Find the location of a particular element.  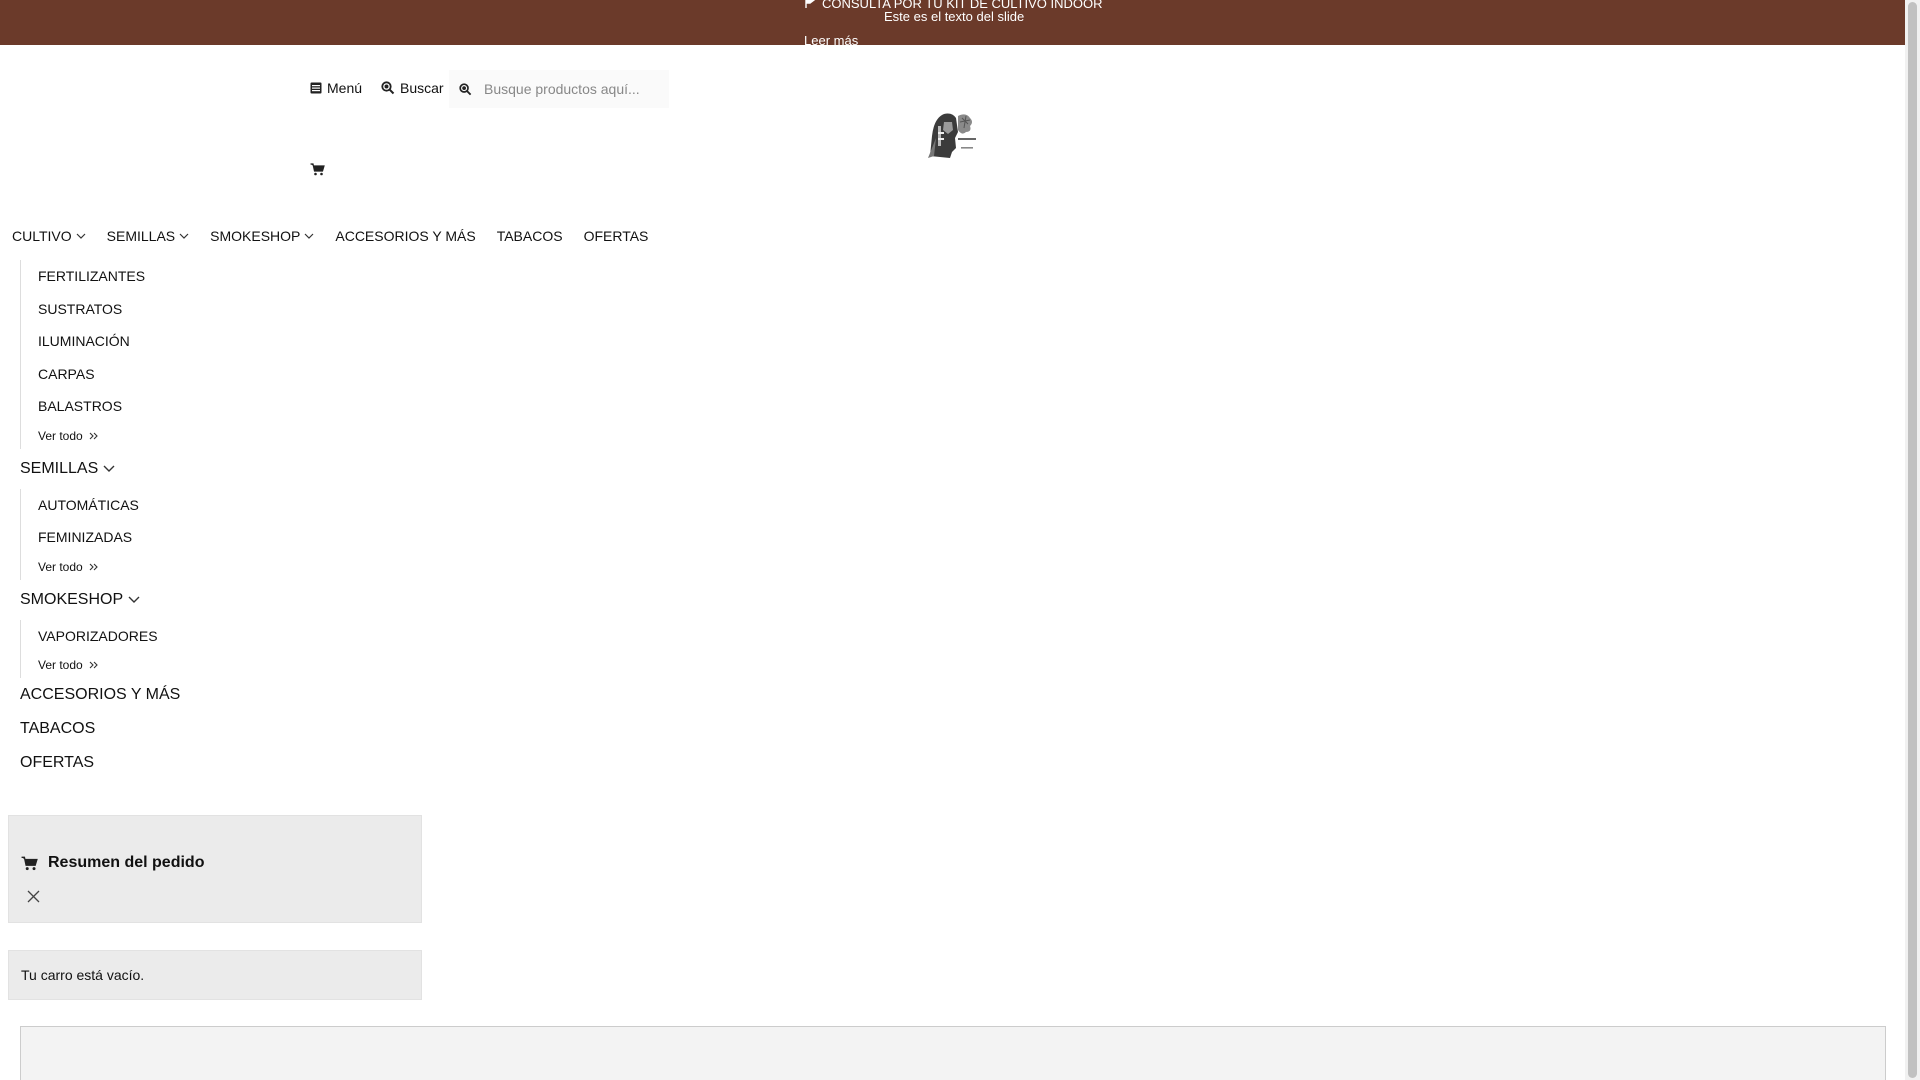

nav-label: OFERTAS is located at coordinates (616, 236).